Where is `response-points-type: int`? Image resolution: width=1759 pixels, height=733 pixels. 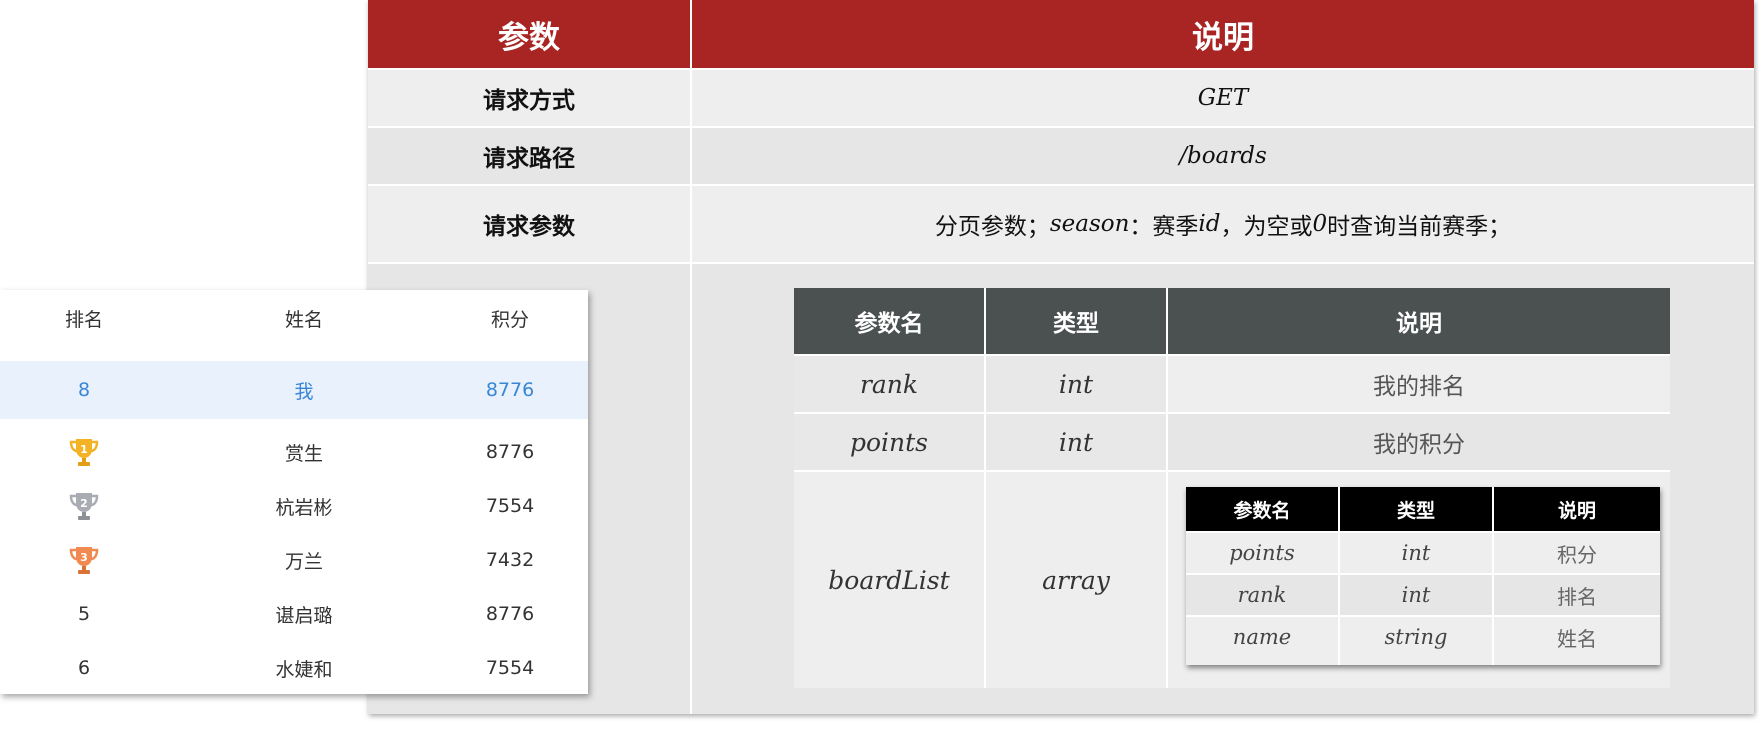 response-points-type: int is located at coordinates (1076, 442).